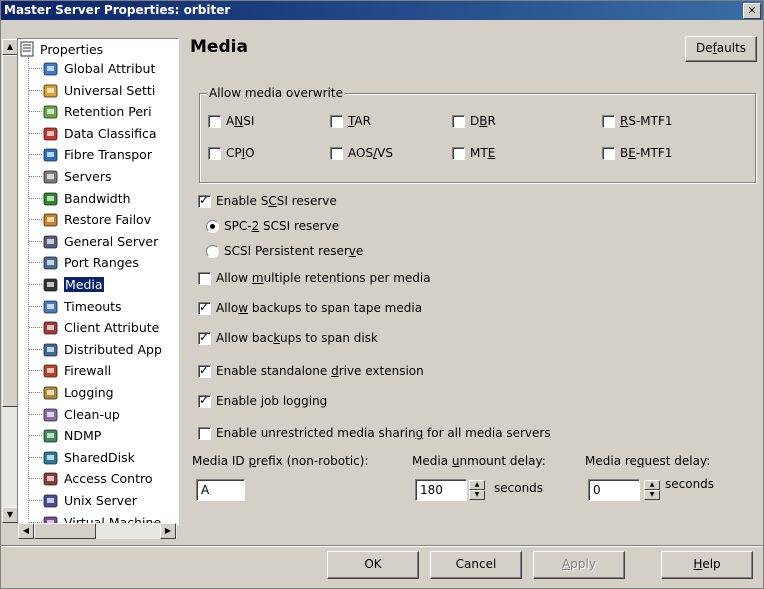  What do you see at coordinates (373, 565) in the screenshot?
I see `ok-button: OK` at bounding box center [373, 565].